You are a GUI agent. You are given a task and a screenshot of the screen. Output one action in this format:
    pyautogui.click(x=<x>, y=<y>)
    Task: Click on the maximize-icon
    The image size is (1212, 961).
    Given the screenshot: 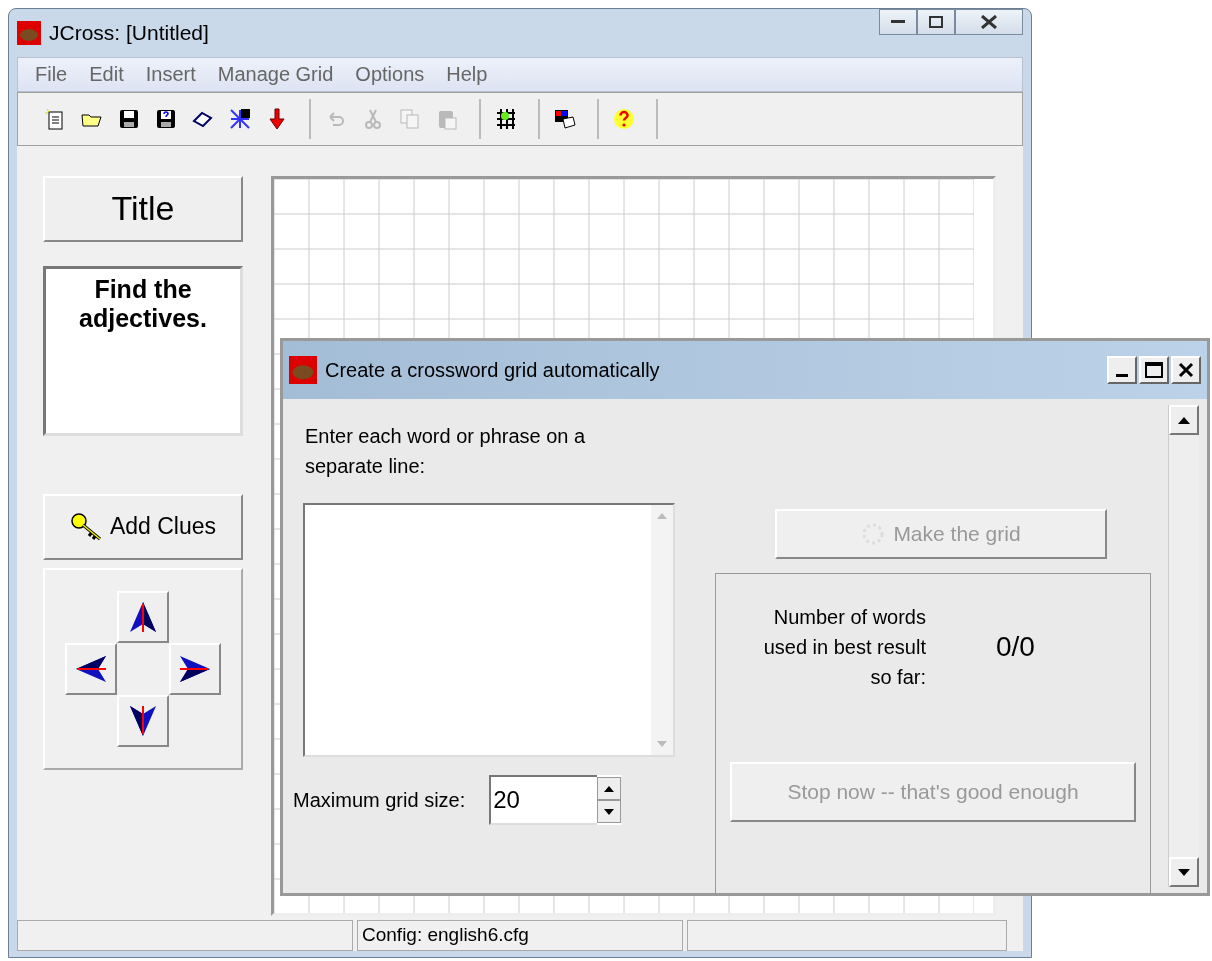 What is the action you would take?
    pyautogui.click(x=1154, y=370)
    